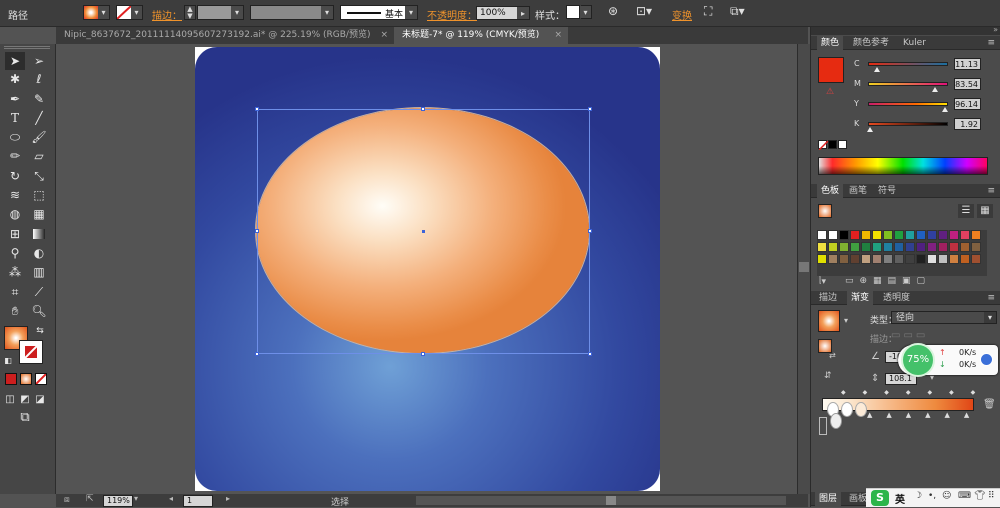 This screenshot has height=508, width=1000. I want to click on channel-thumb-k, so click(869, 129).